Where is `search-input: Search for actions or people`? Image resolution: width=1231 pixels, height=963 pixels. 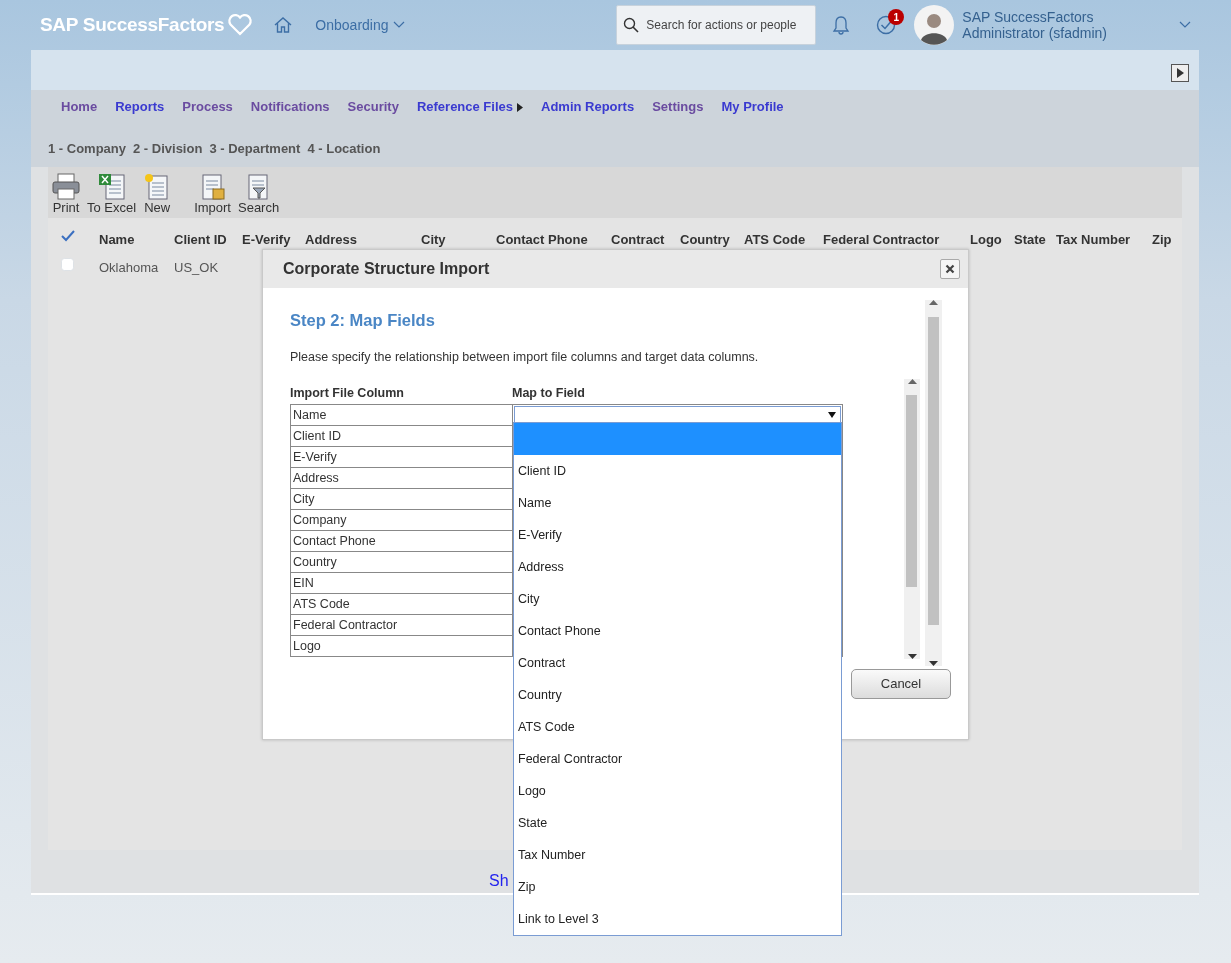
search-input: Search for actions or people is located at coordinates (727, 25).